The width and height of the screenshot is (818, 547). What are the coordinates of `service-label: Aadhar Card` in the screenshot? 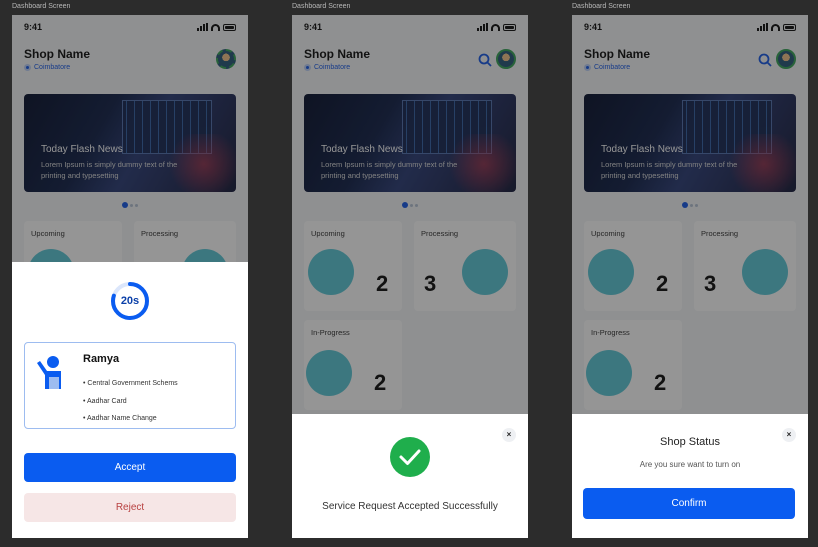 It's located at (107, 401).